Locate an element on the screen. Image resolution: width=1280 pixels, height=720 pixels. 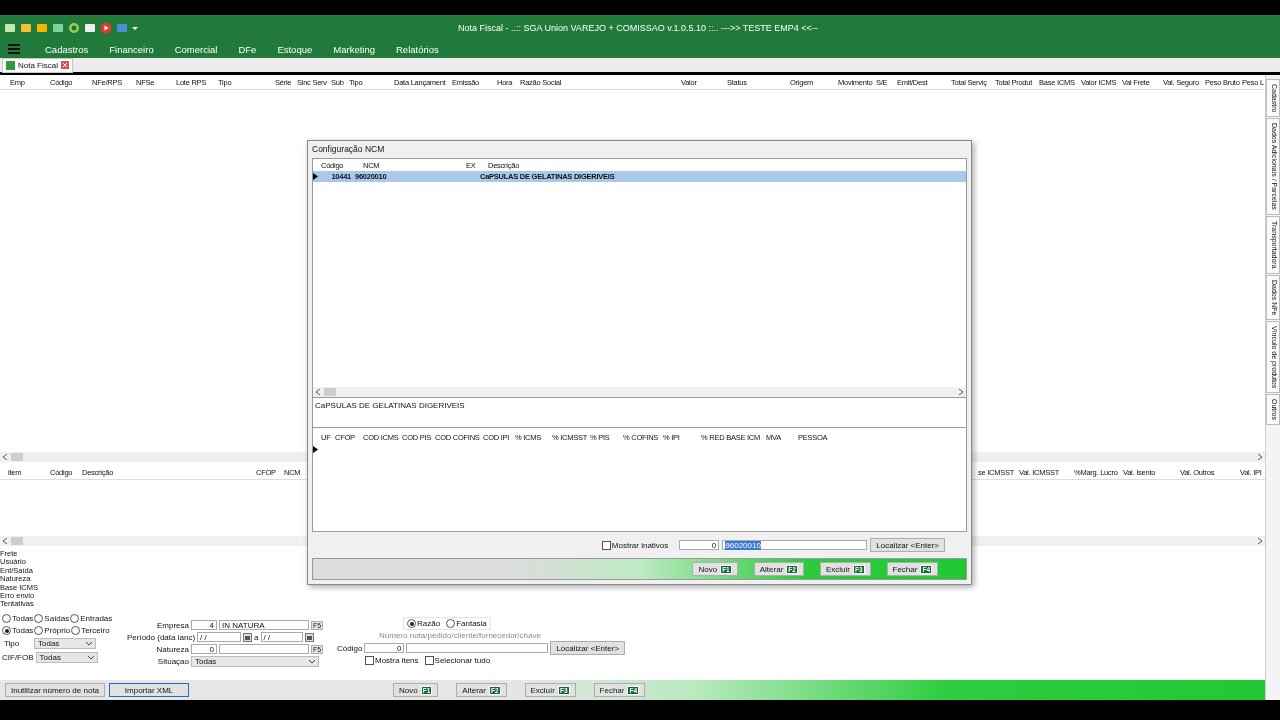
search-hint: Número nota/pedido/cliente/fornecedor/chave is located at coordinates (460, 635).